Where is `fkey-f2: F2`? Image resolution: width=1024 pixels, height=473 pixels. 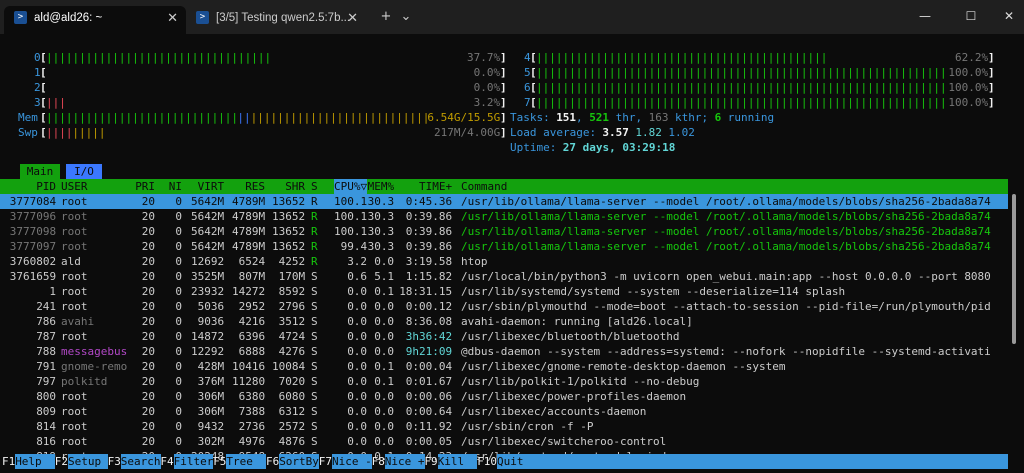
fkey-f2: F2 is located at coordinates (61, 461).